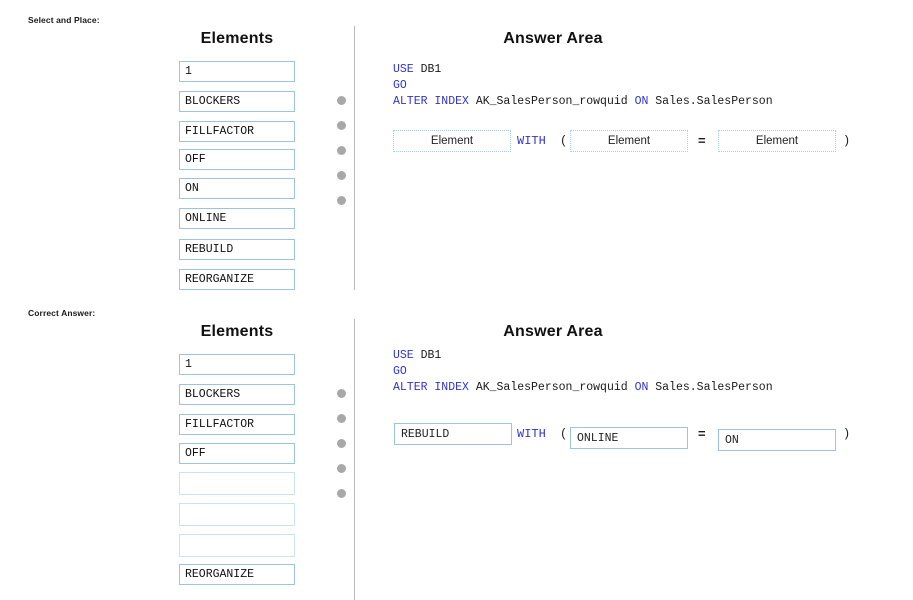  I want to click on section-label-select-and-place: Select and Place:, so click(64, 20).